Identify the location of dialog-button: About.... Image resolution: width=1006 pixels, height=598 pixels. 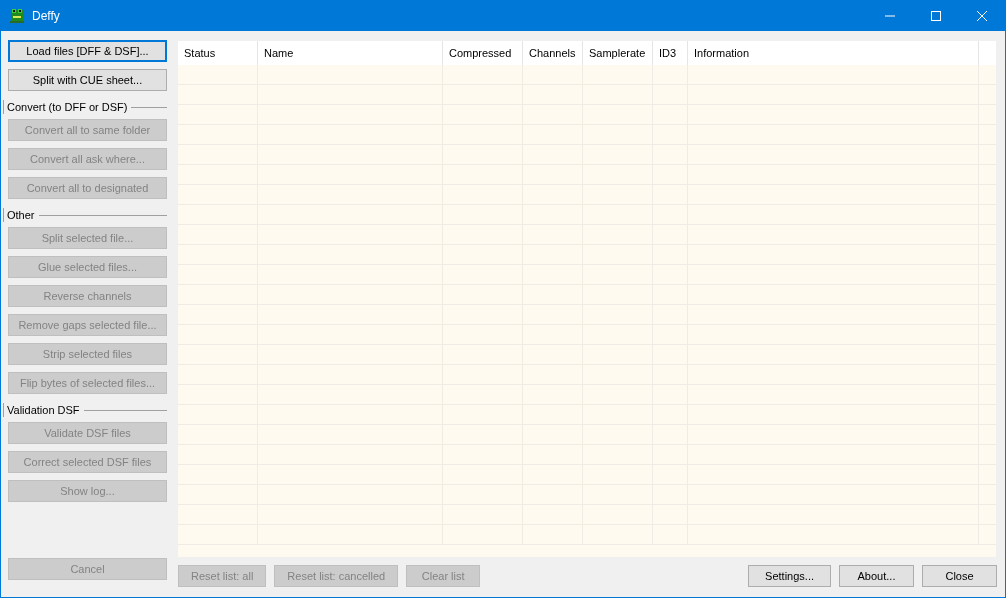
(876, 576).